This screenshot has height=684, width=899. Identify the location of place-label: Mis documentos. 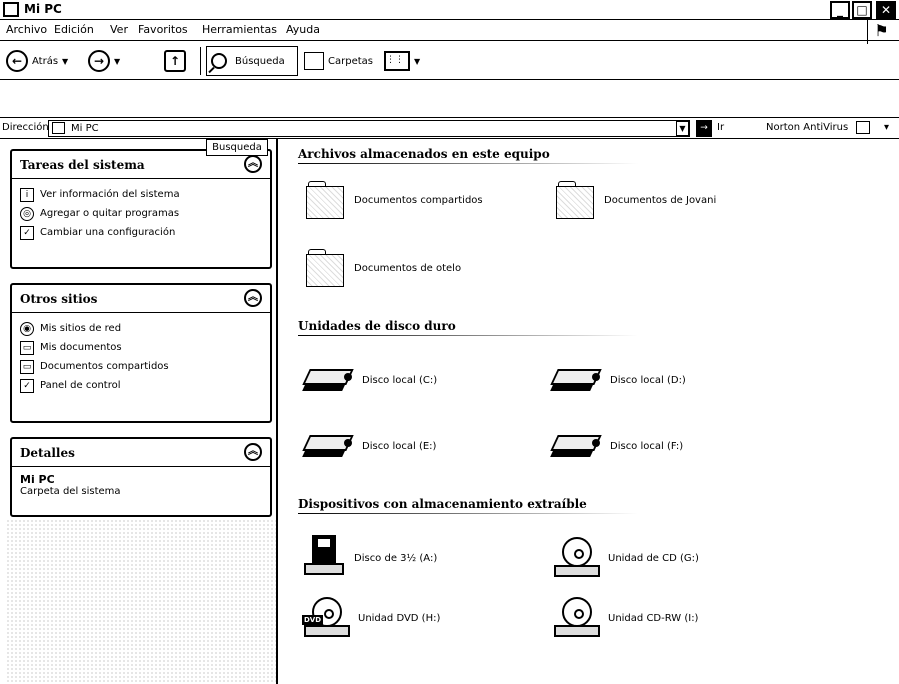
(81, 347).